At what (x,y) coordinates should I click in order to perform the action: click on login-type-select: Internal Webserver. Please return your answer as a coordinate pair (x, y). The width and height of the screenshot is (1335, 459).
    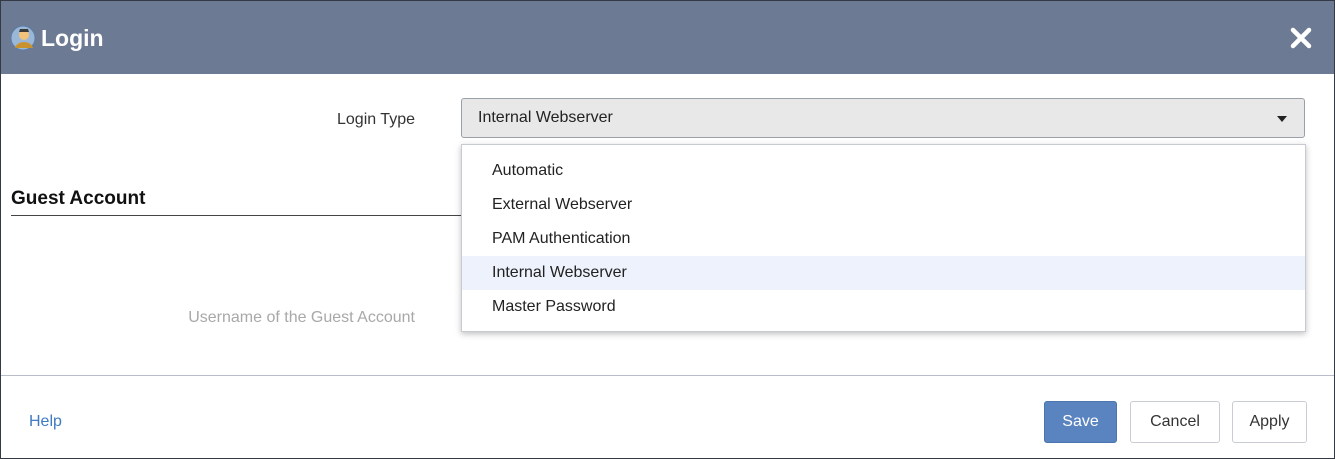
    Looking at the image, I should click on (883, 118).